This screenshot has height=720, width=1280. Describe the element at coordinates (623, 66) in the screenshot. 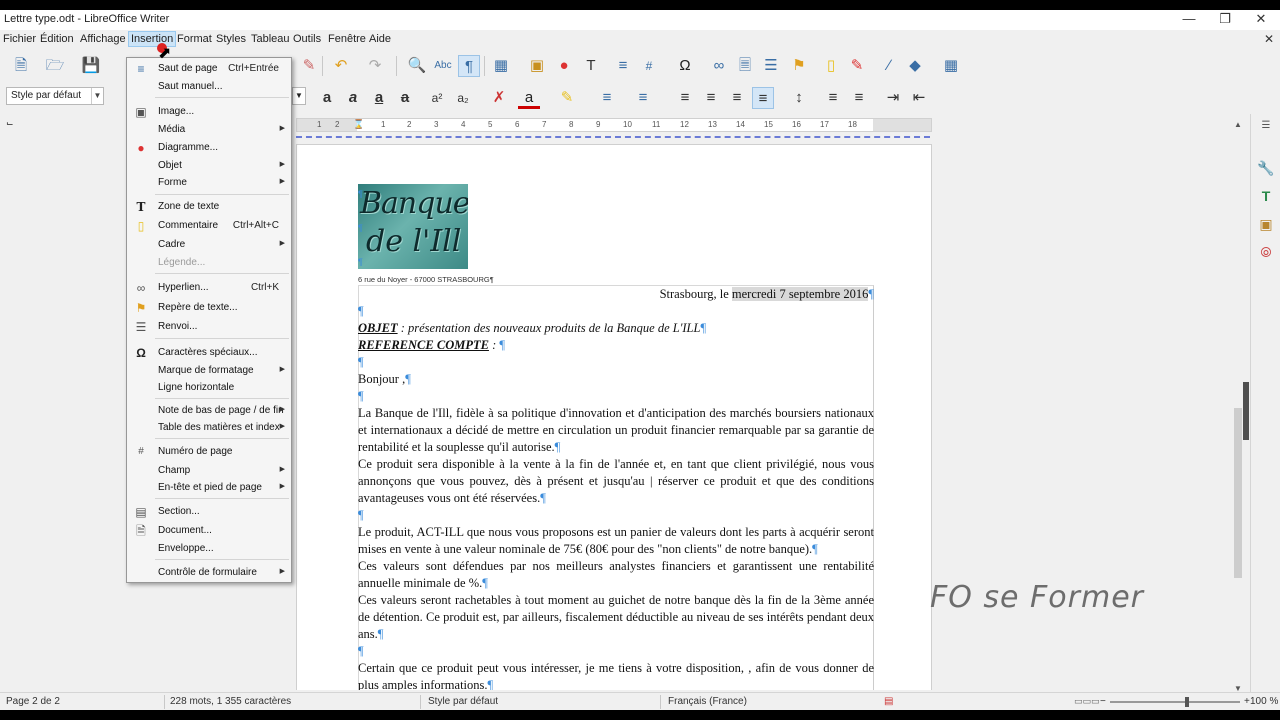

I see `page-break-icon: ≡` at that location.